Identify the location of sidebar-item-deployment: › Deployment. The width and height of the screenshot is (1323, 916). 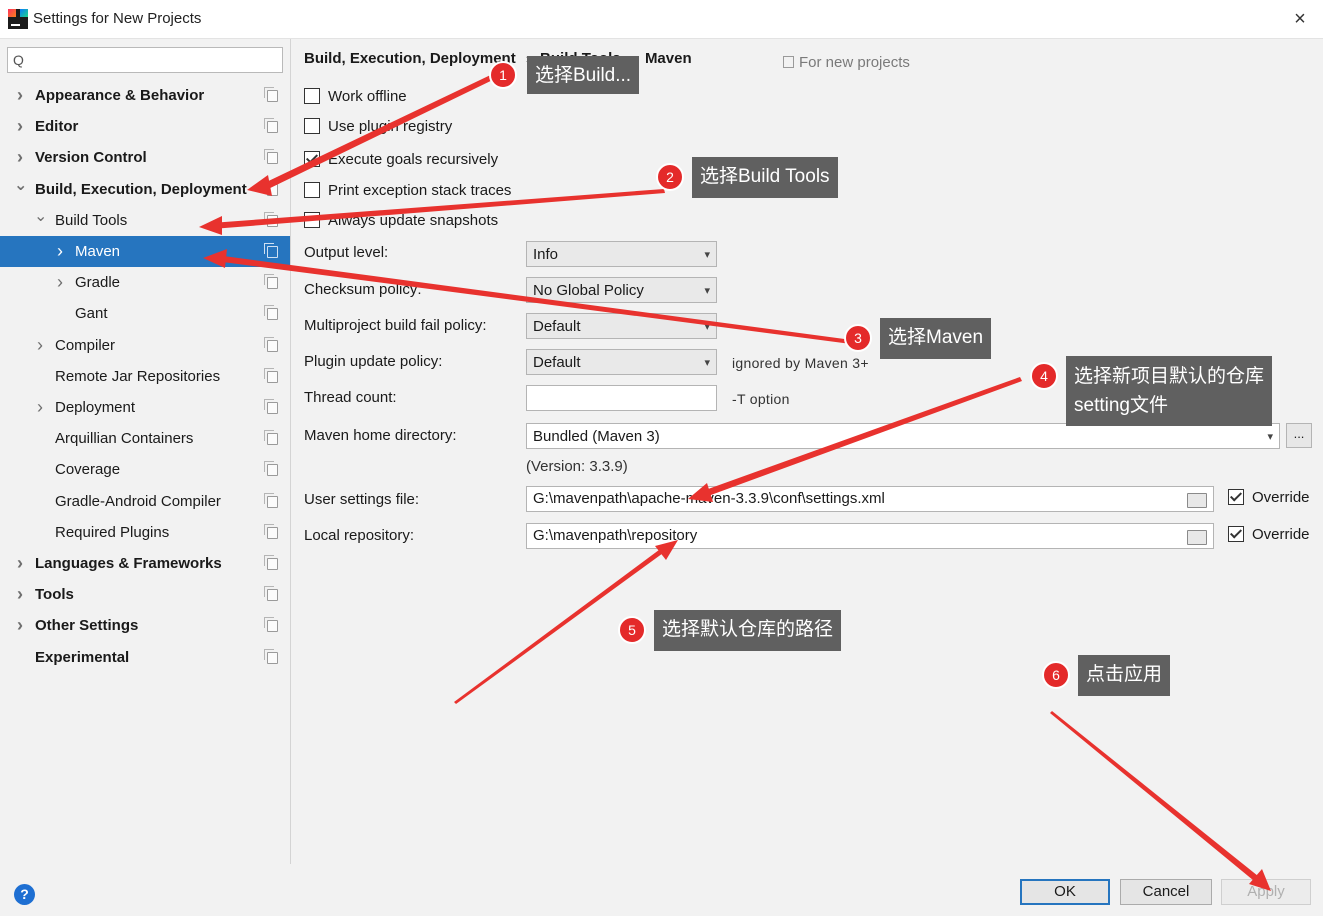
(145, 407).